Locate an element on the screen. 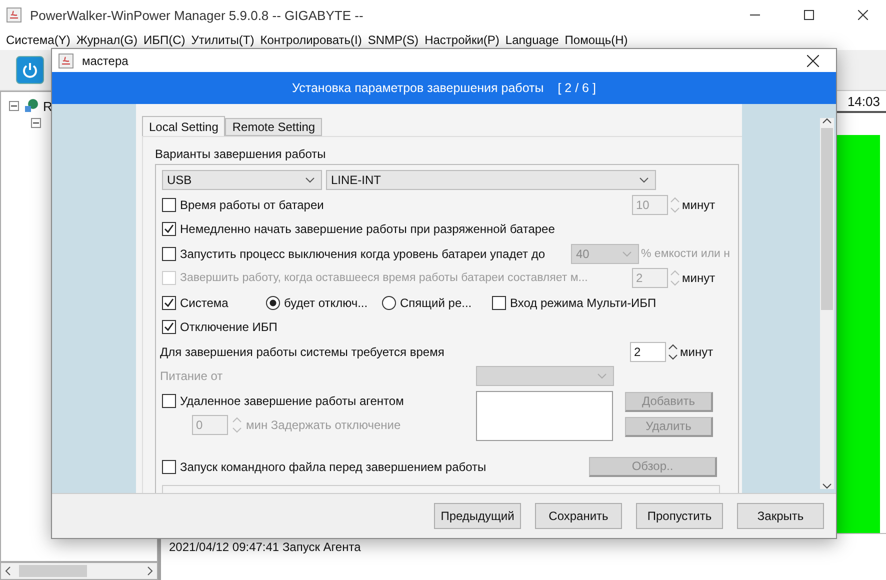  unit-label: % емкости или н is located at coordinates (685, 254).